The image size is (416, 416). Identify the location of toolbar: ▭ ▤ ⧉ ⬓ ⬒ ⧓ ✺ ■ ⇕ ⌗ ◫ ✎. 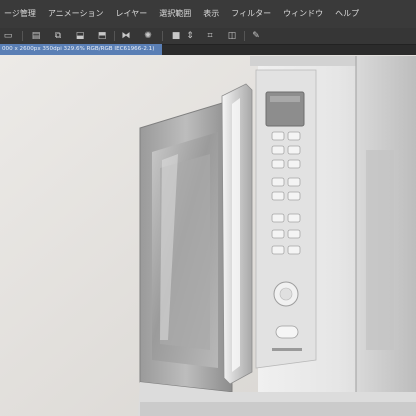
(208, 36).